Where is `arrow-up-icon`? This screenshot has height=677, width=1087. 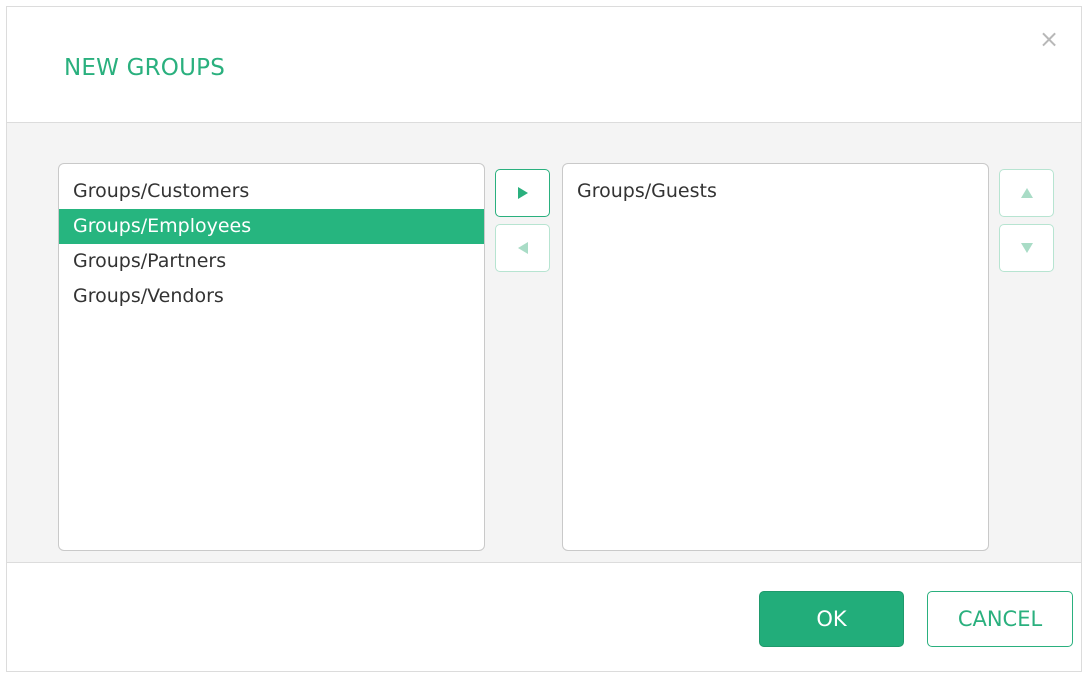 arrow-up-icon is located at coordinates (1026, 193).